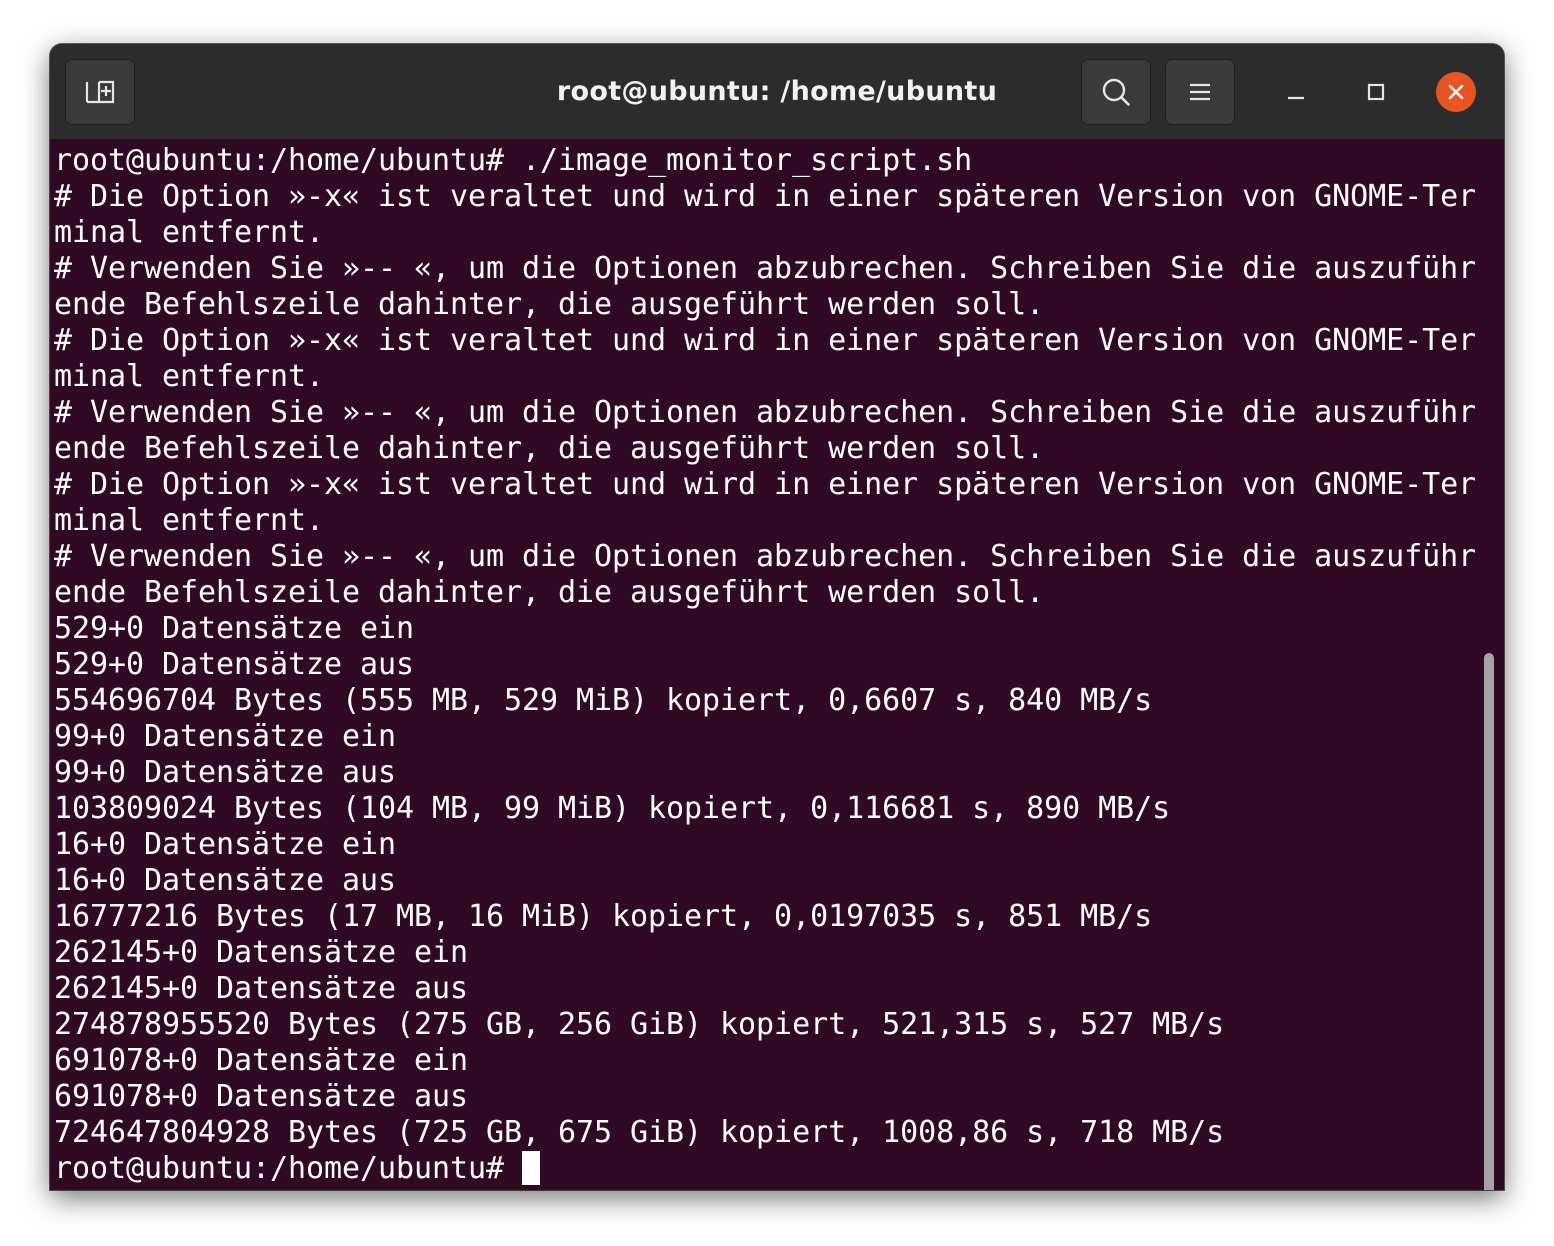  Describe the element at coordinates (765, 1169) in the screenshot. I see `prompt-line: root@ubuntu:/home/ubuntu#` at that location.